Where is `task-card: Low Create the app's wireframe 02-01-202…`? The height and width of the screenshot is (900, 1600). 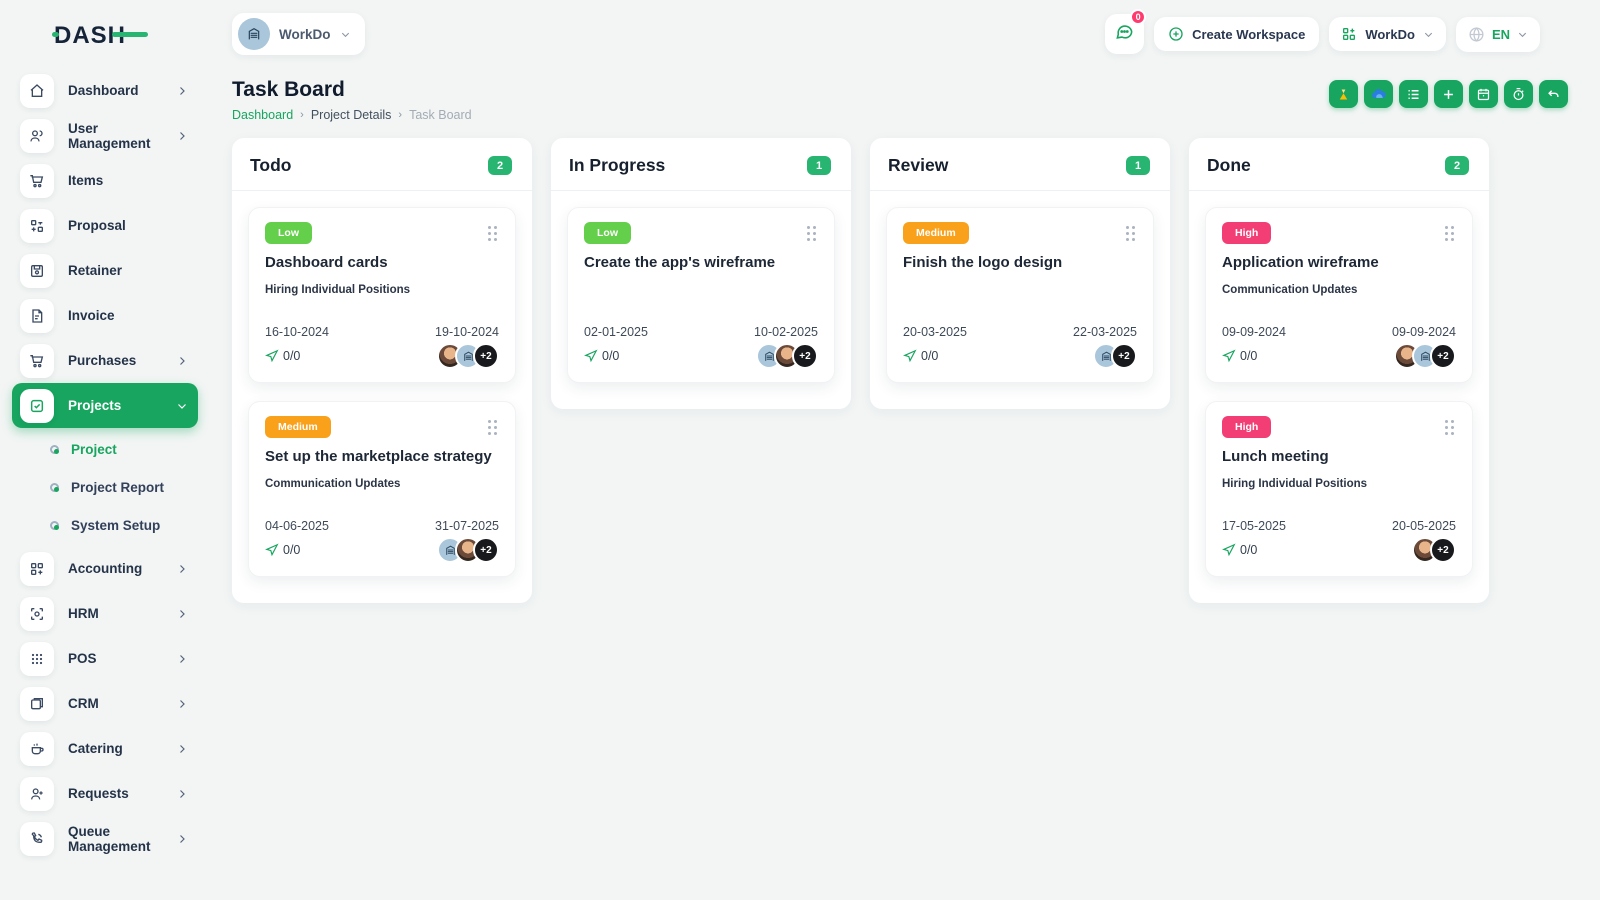 task-card: Low Create the app's wireframe 02-01-202… is located at coordinates (701, 295).